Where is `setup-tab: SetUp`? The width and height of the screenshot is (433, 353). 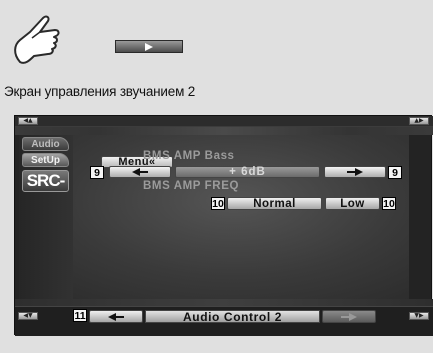 setup-tab: SetUp is located at coordinates (45, 160).